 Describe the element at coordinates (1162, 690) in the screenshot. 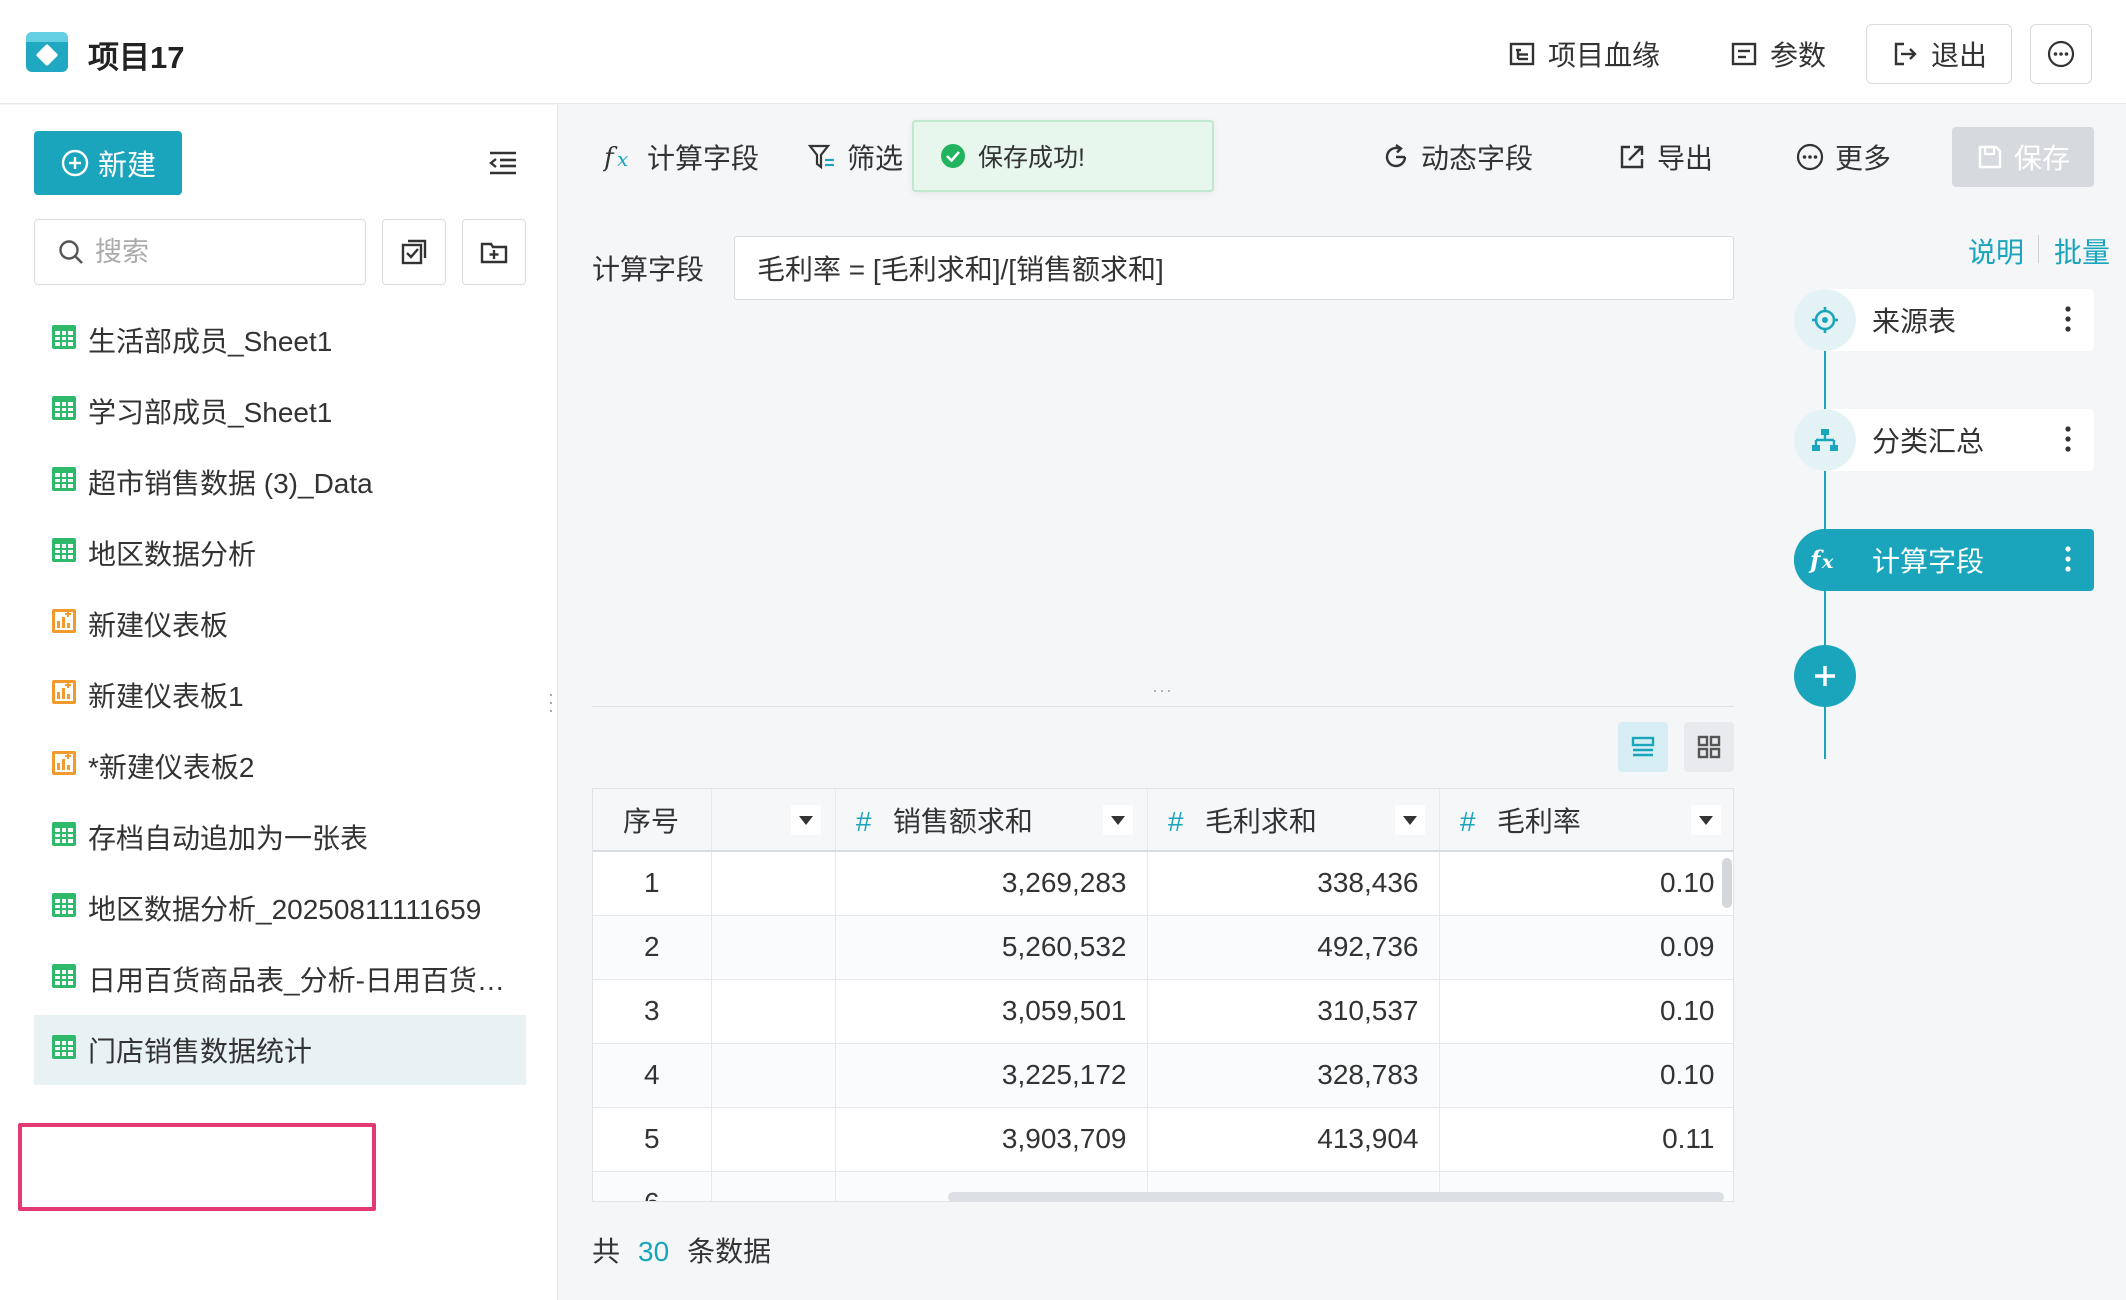

I see `editor-resize-handle: ···` at that location.